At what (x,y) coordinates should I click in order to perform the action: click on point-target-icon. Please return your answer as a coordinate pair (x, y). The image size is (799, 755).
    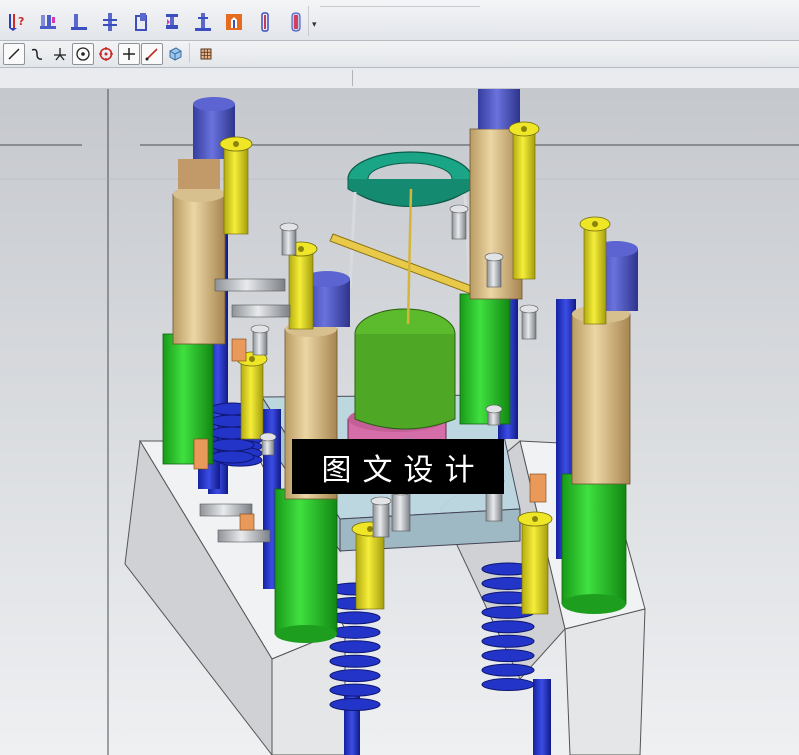
    Looking at the image, I should click on (106, 54).